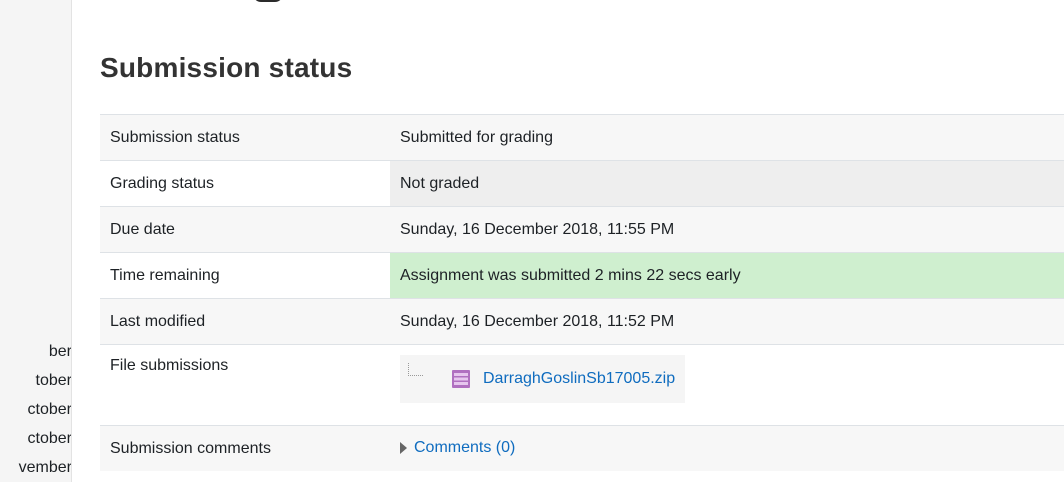 The height and width of the screenshot is (482, 1064). Describe the element at coordinates (403, 447) in the screenshot. I see `caret-right-icon` at that location.